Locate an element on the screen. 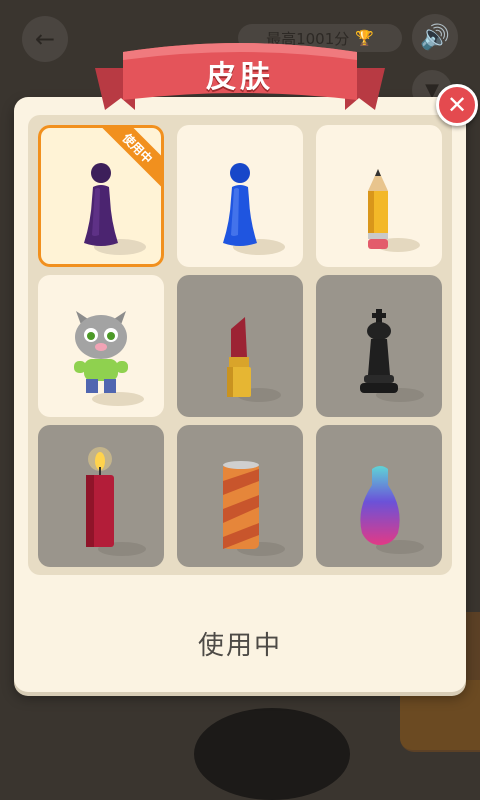  pencil-image is located at coordinates (394, 210).